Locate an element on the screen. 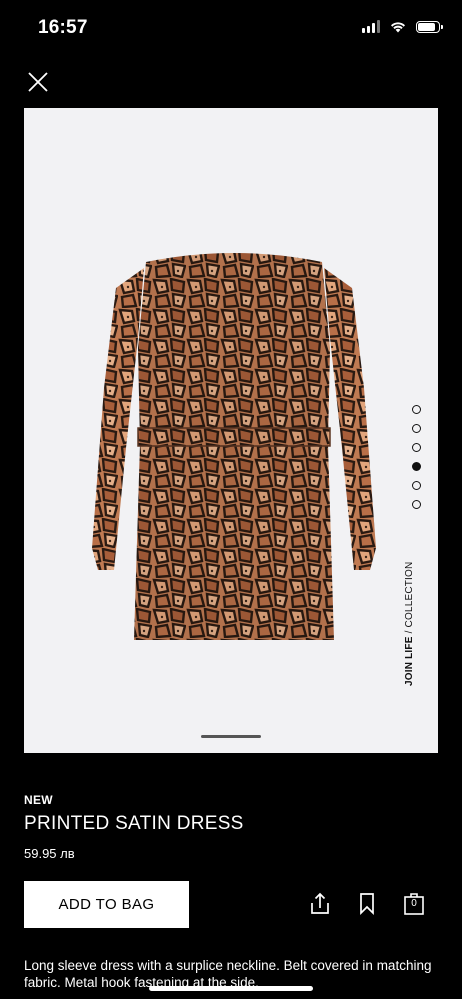 Image resolution: width=462 pixels, height=999 pixels. scroll-indicator is located at coordinates (231, 736).